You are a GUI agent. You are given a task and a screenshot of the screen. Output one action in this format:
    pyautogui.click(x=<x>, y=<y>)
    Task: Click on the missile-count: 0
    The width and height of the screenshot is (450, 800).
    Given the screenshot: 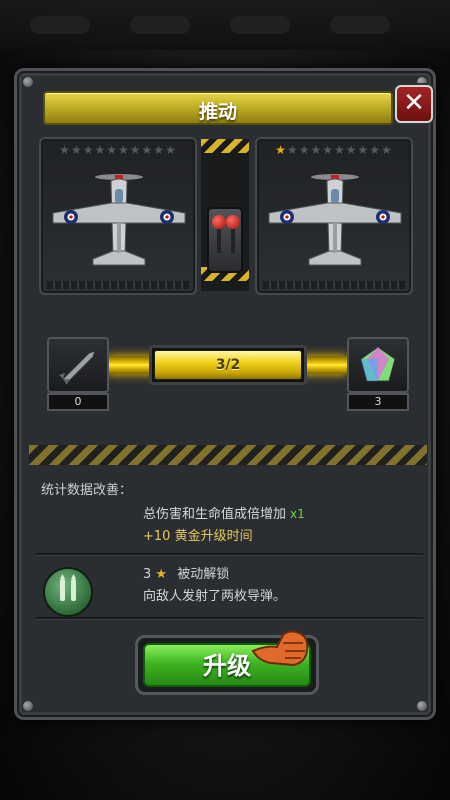 What is the action you would take?
    pyautogui.click(x=78, y=402)
    